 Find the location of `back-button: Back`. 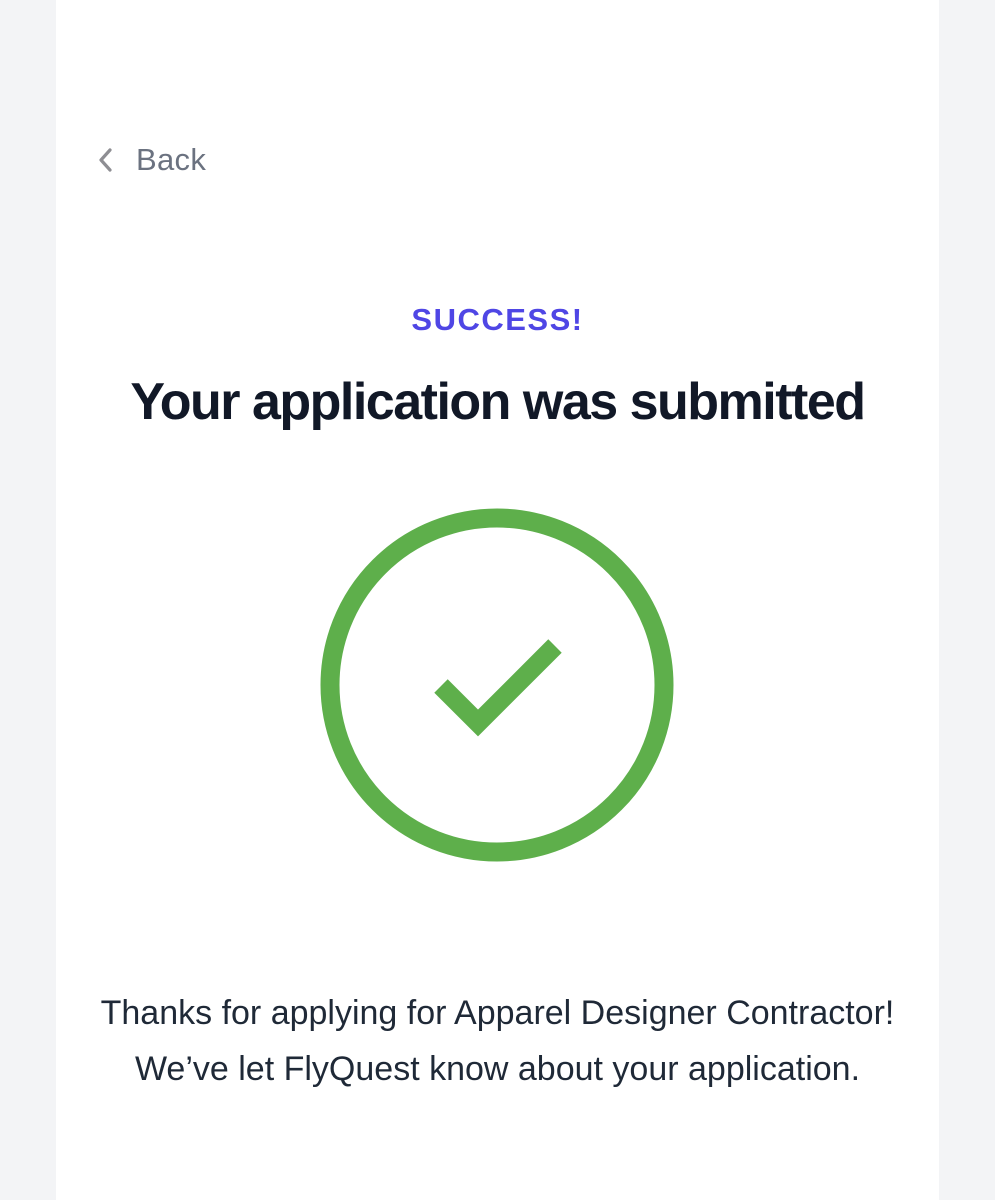

back-button: Back is located at coordinates (152, 160).